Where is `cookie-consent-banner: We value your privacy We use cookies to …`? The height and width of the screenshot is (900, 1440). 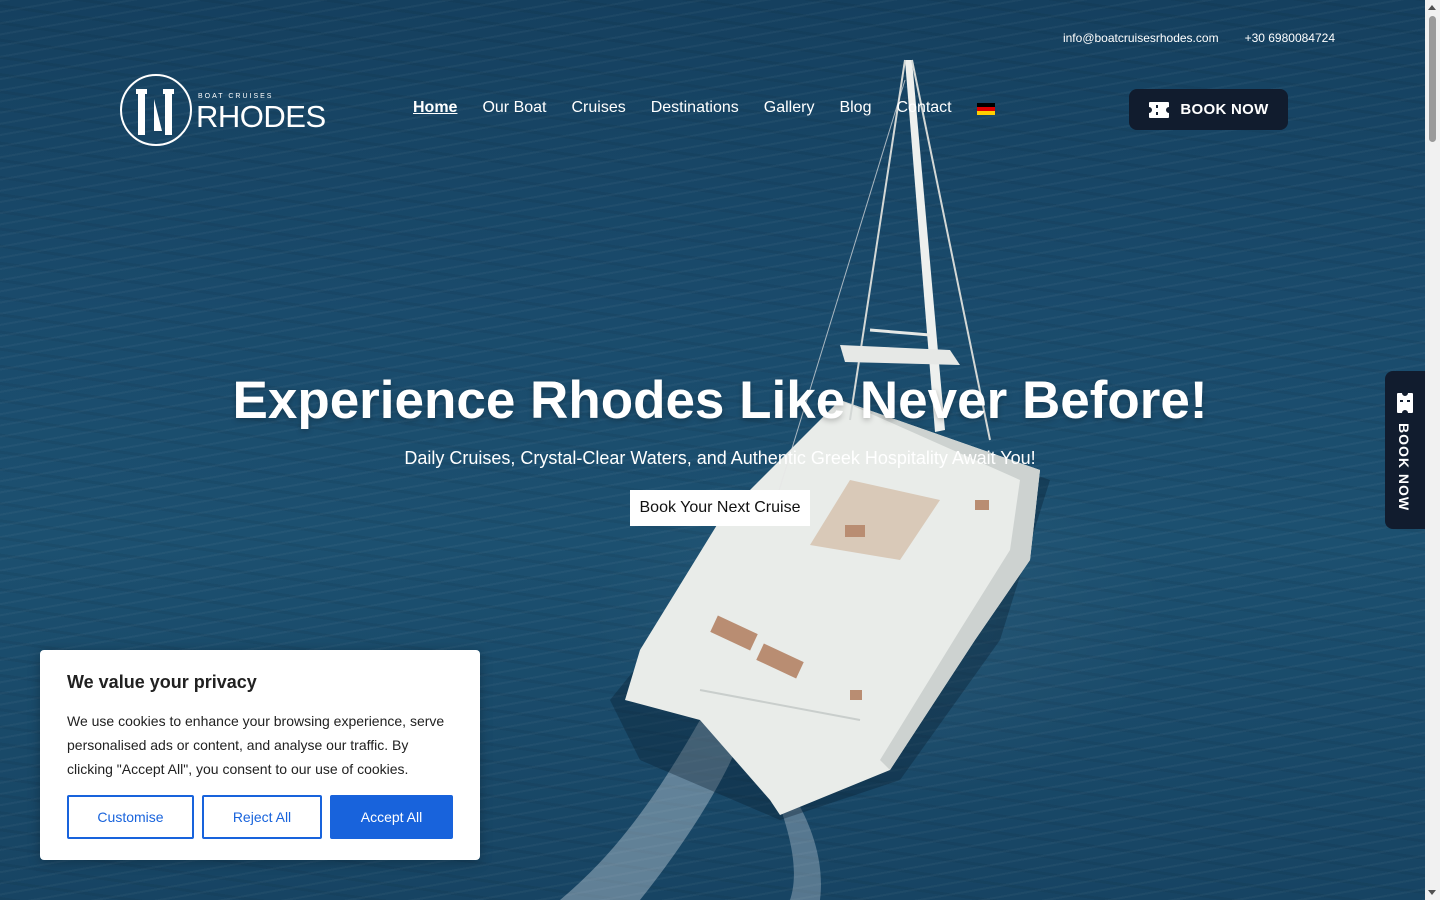
cookie-consent-banner: We value your privacy We use cookies to … is located at coordinates (260, 755).